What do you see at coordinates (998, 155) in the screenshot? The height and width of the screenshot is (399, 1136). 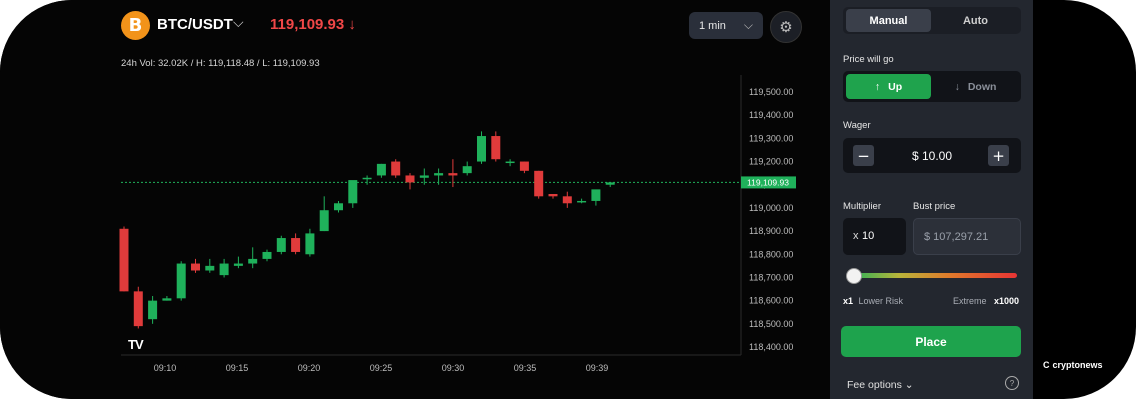 I see `plus-icon: +` at bounding box center [998, 155].